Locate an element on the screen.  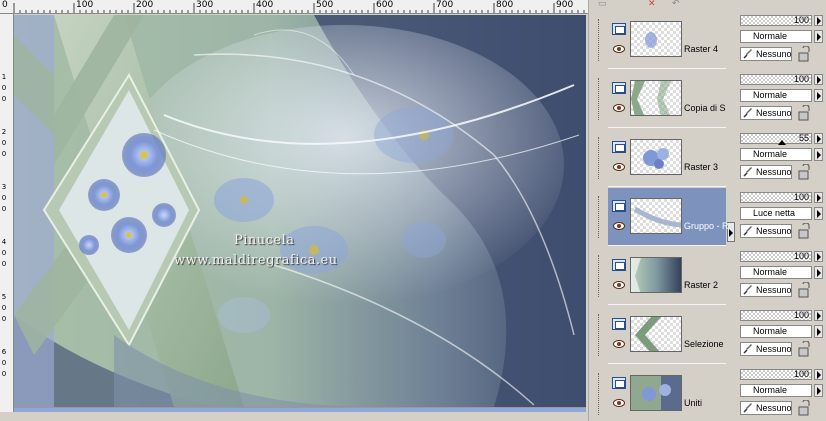
close-icon: ✕ is located at coordinates (652, 4).